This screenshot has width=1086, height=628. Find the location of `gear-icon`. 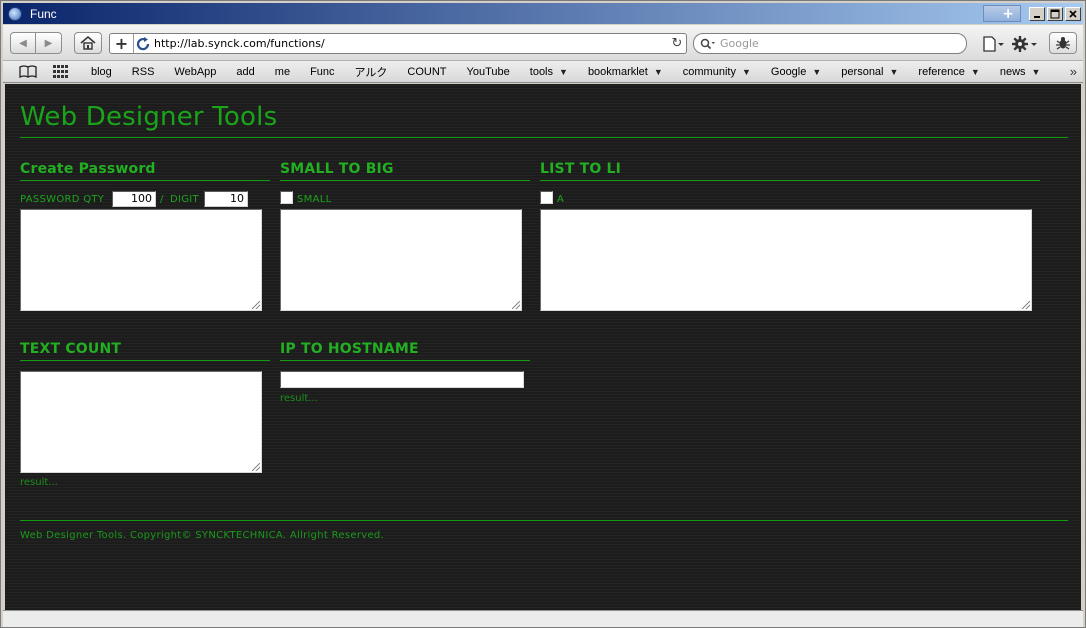

gear-icon is located at coordinates (1024, 44).